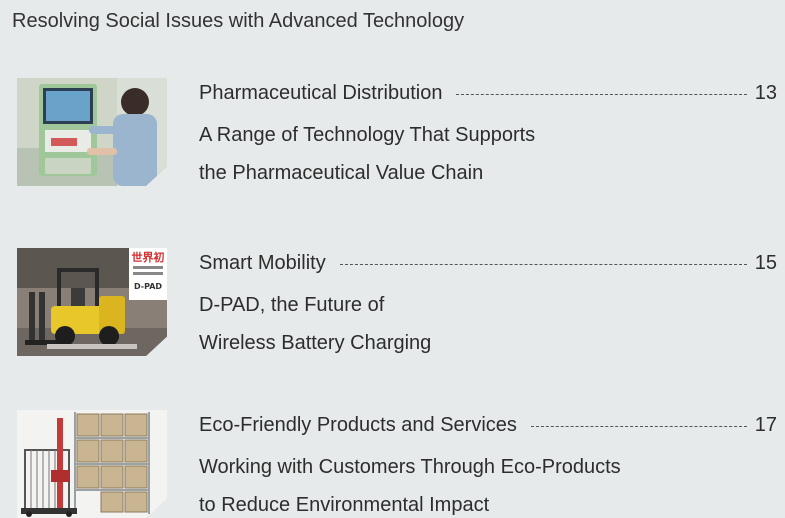  What do you see at coordinates (765, 263) in the screenshot?
I see `page-number: 15` at bounding box center [765, 263].